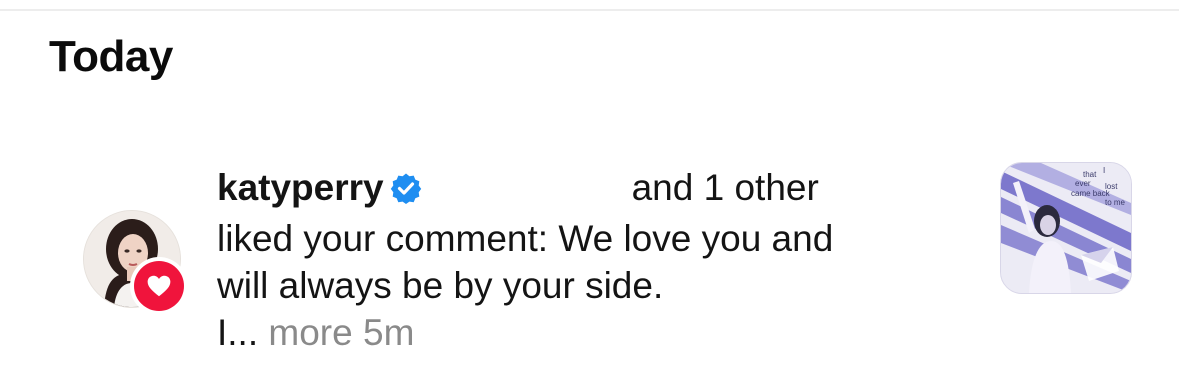  What do you see at coordinates (406, 191) in the screenshot?
I see `verified-badge-icon` at bounding box center [406, 191].